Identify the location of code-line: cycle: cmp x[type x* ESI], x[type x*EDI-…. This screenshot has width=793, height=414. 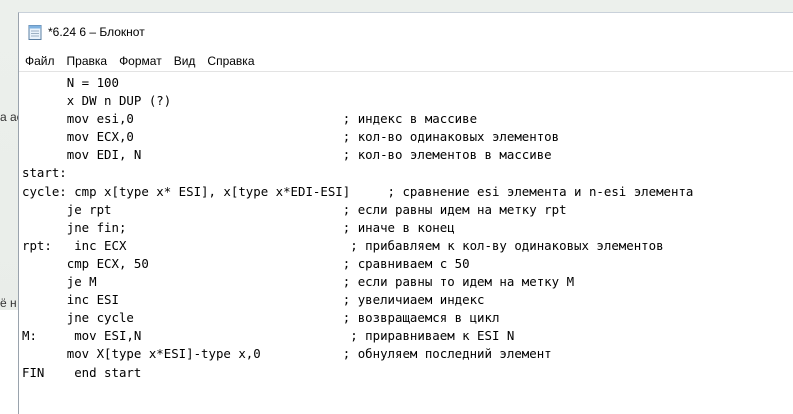
(358, 191).